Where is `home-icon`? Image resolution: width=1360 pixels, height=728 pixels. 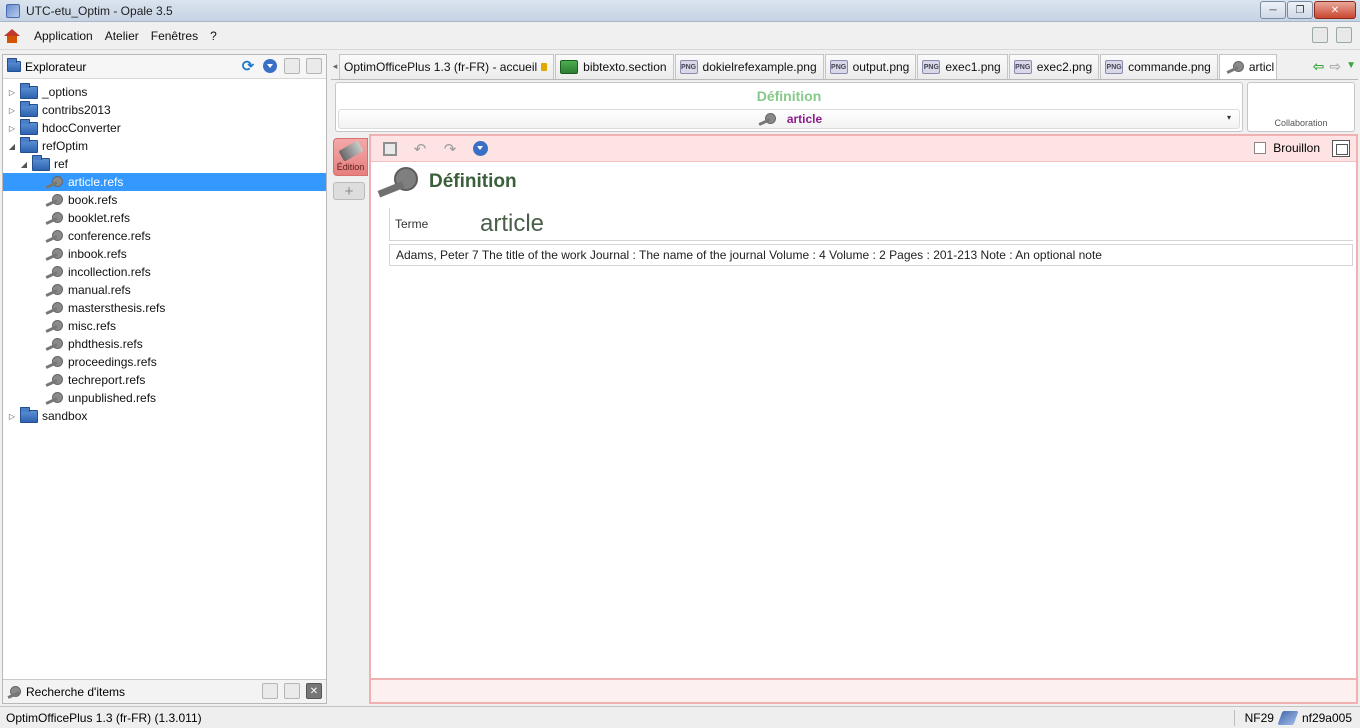 home-icon is located at coordinates (12, 35).